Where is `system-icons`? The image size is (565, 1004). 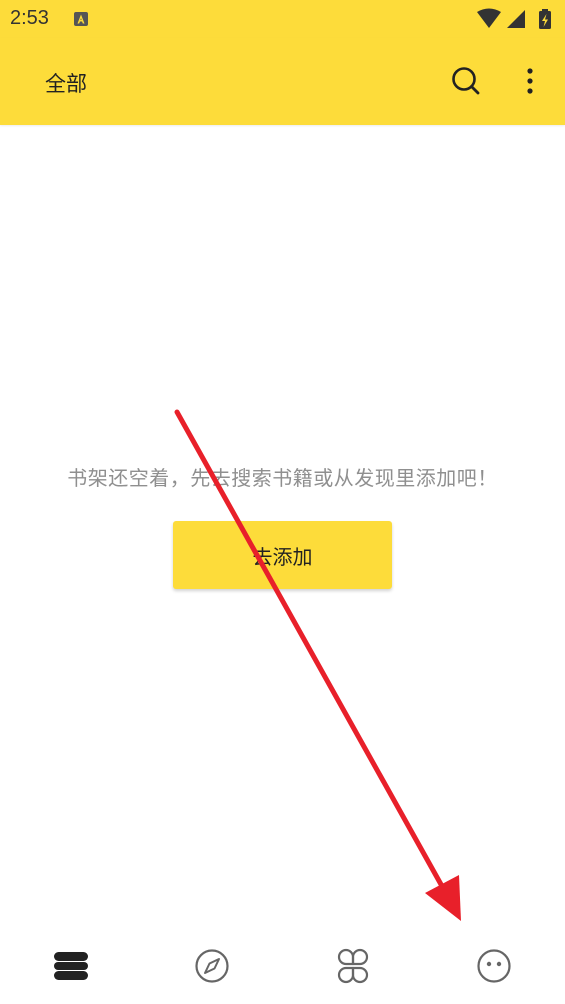
system-icons is located at coordinates (517, 19).